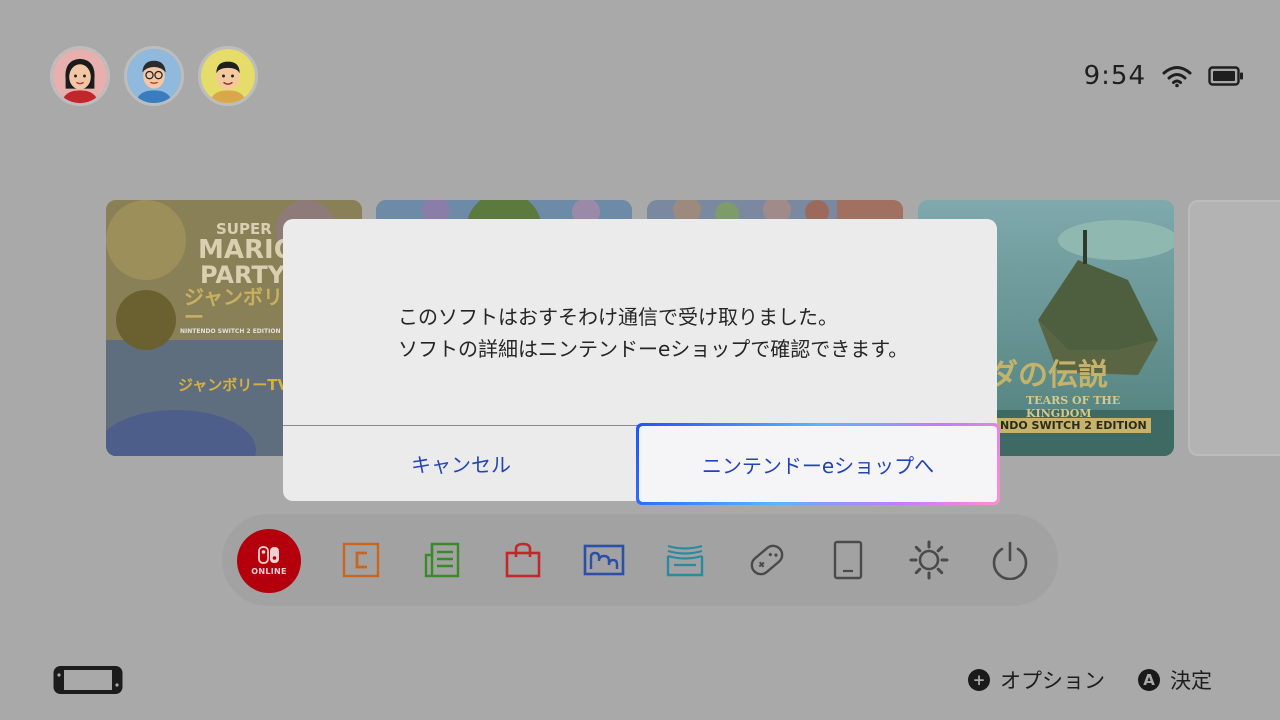 This screenshot has width=1280, height=720. What do you see at coordinates (243, 275) in the screenshot?
I see `mario-party-party: PARTY` at bounding box center [243, 275].